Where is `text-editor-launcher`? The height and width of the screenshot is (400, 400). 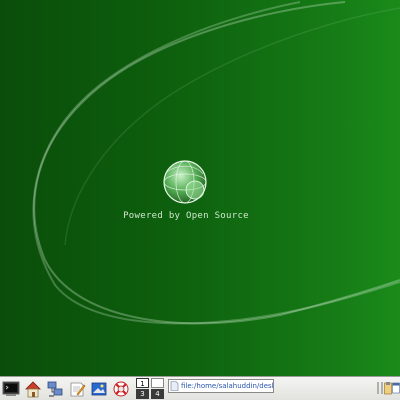
text-editor-launcher is located at coordinates (77, 389).